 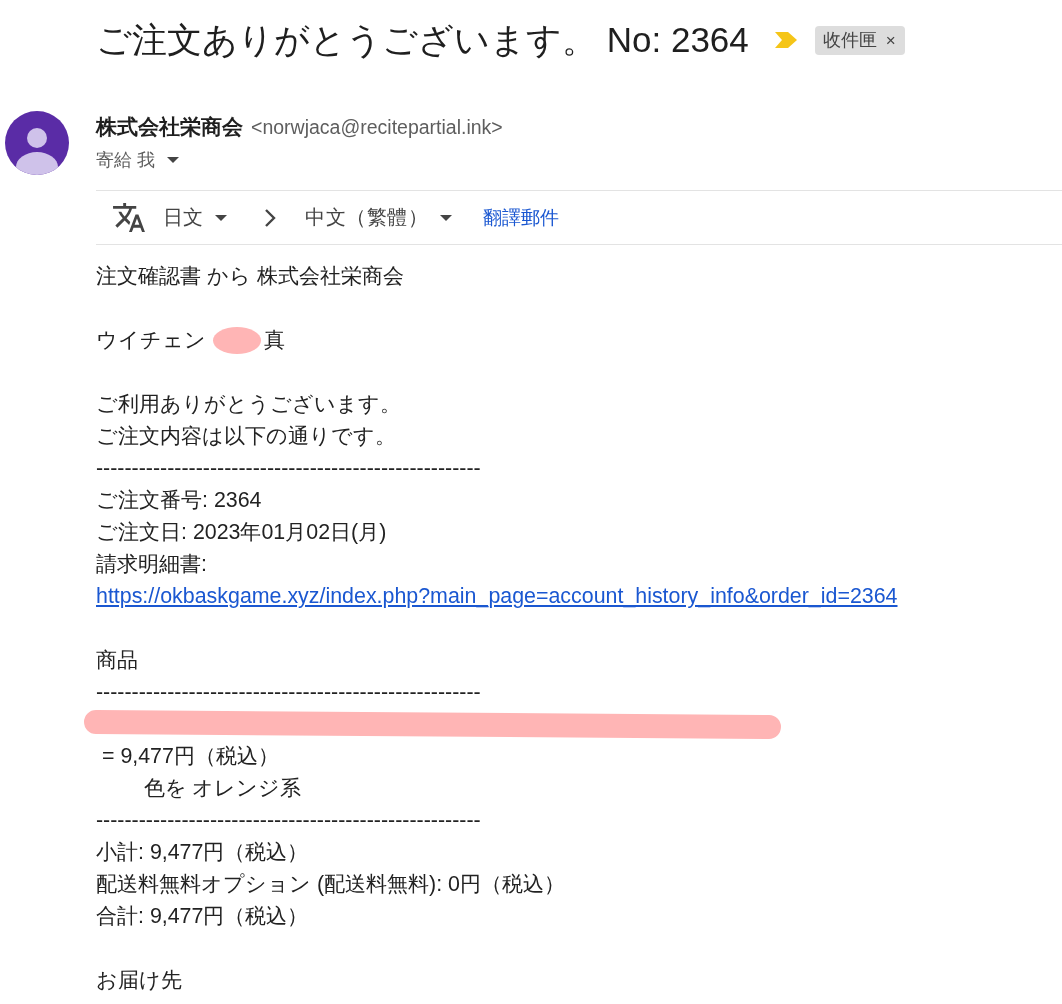 I want to click on importance-marker-icon, so click(x=785, y=40).